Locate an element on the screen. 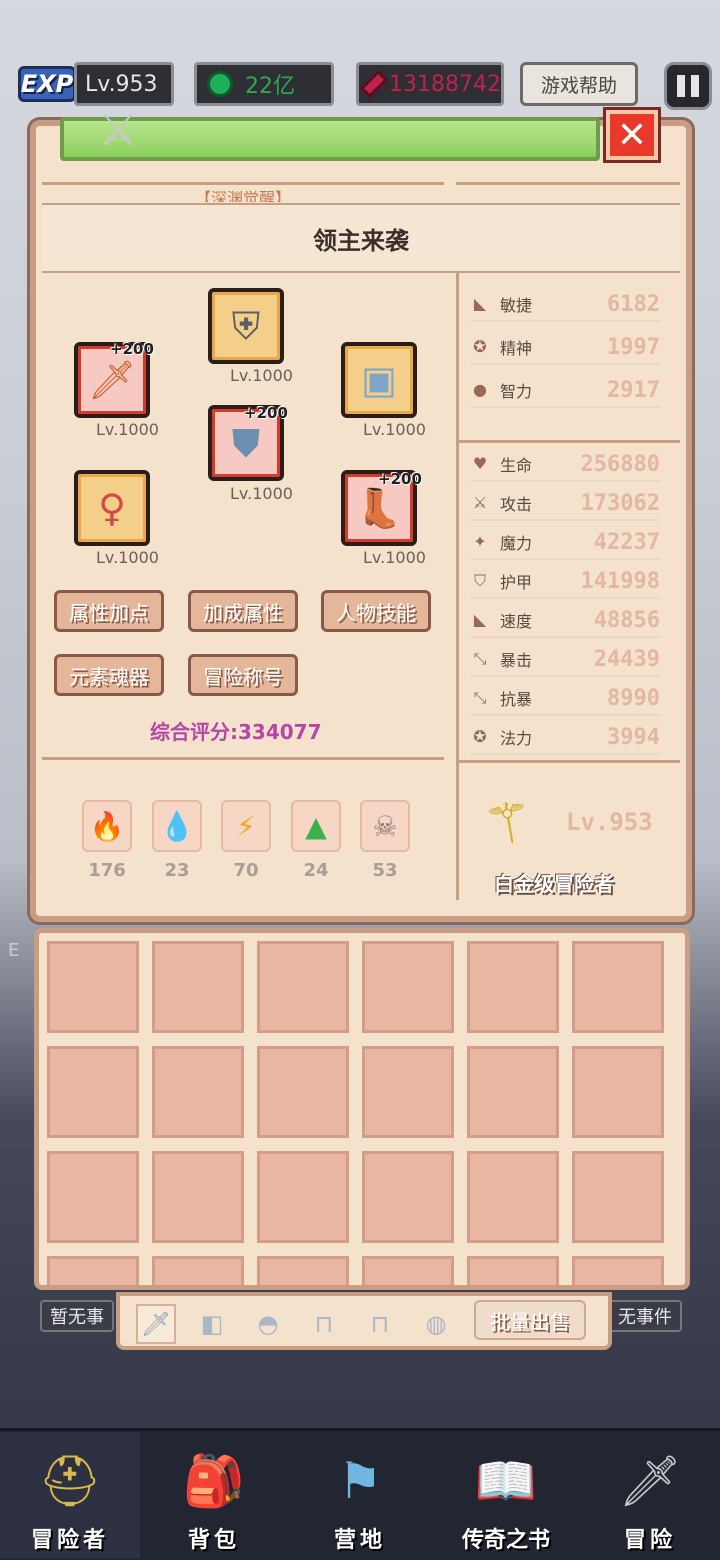  boot-icon: ◣ is located at coordinates (480, 619).